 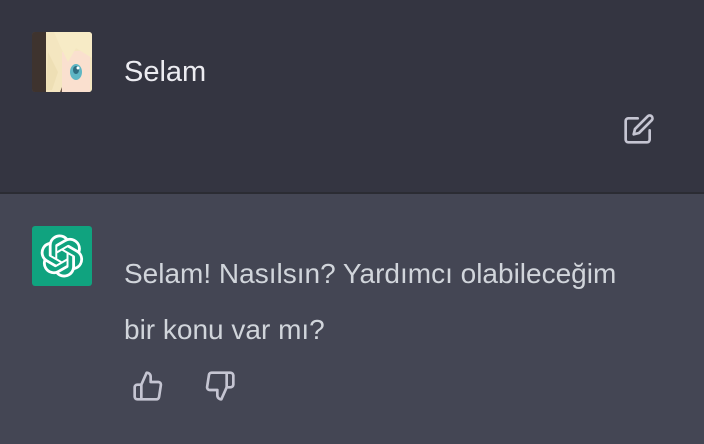 I want to click on edit-icon, so click(x=639, y=129).